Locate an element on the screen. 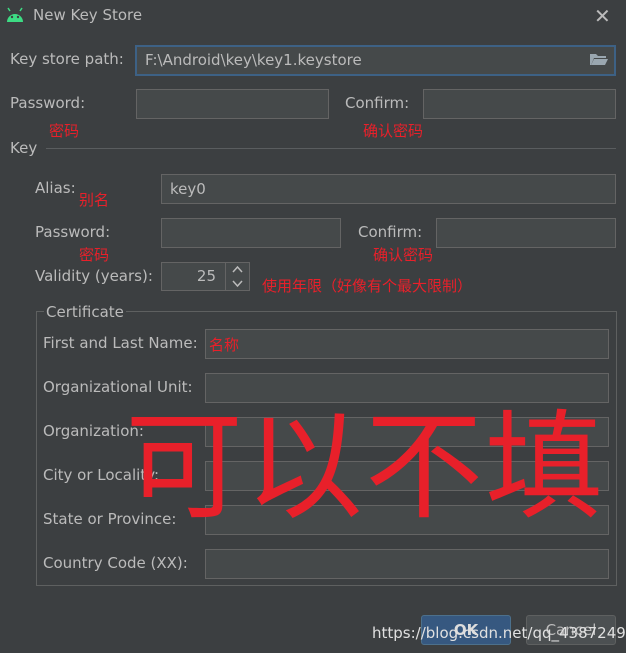 The height and width of the screenshot is (653, 626). alias-annotation: 别名 is located at coordinates (94, 200).